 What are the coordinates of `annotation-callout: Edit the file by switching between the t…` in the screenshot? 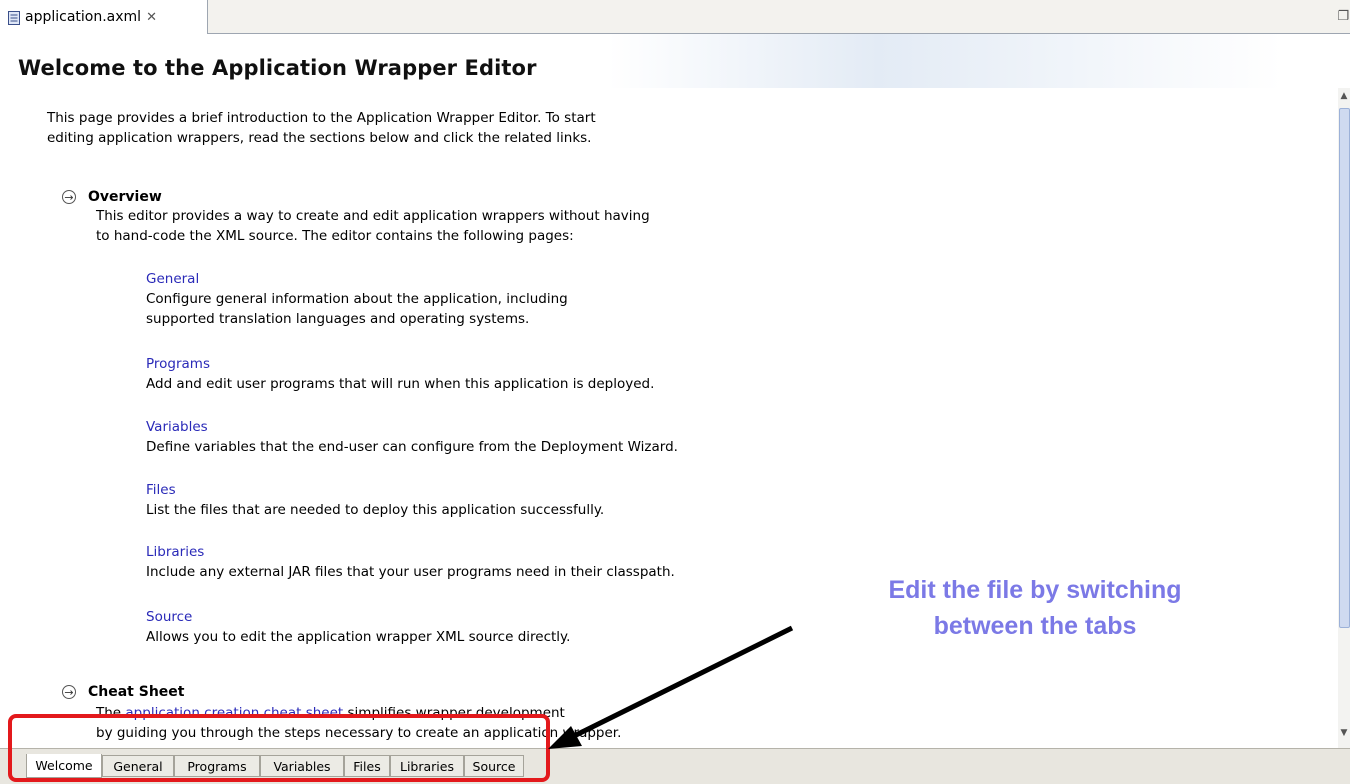 It's located at (1035, 608).